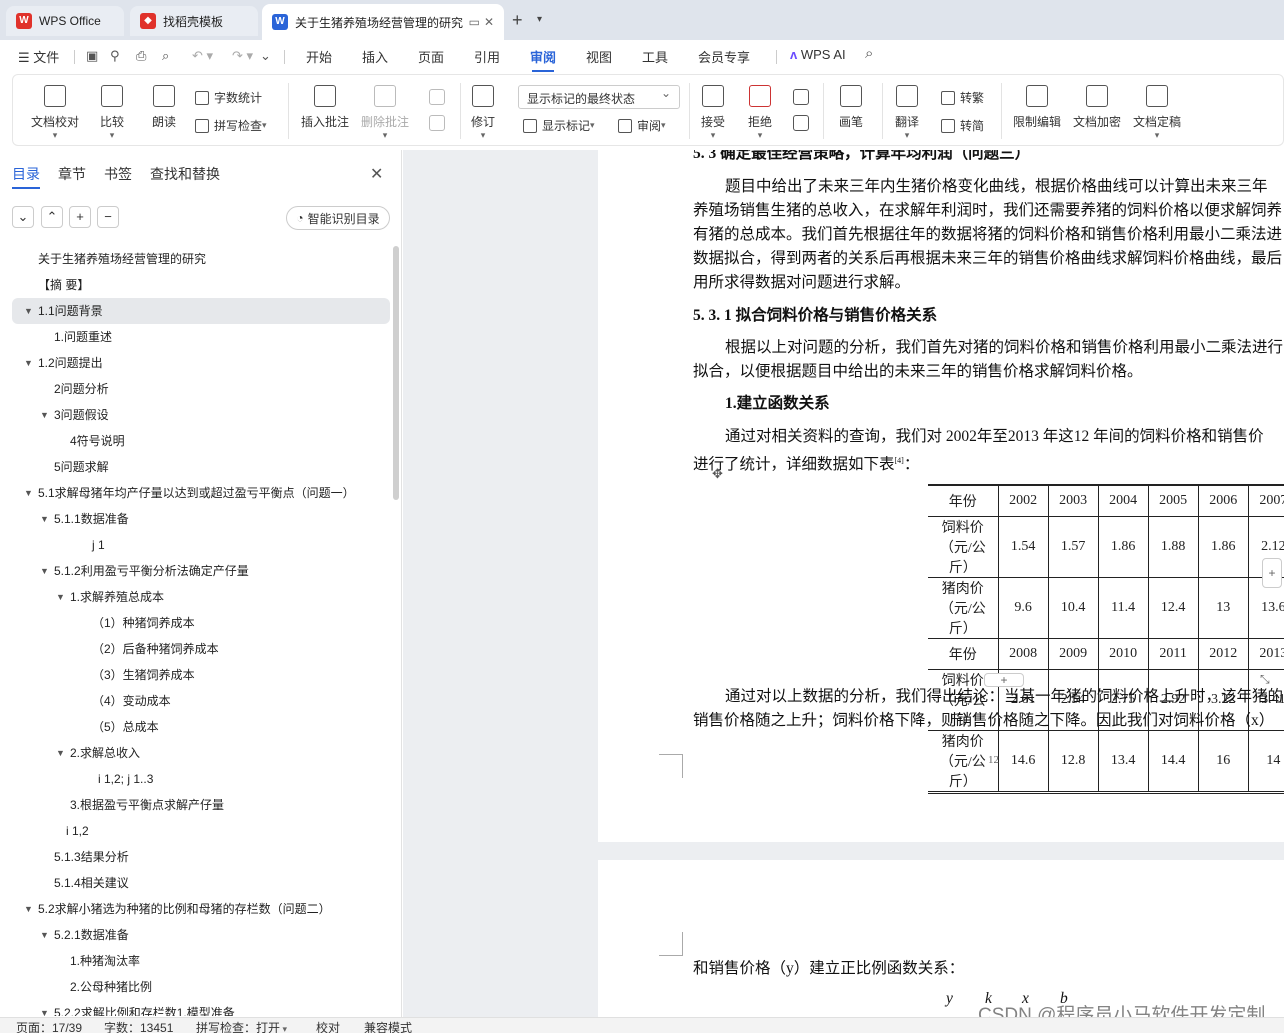 The image size is (1284, 1033). I want to click on prev-change-button, so click(801, 100).